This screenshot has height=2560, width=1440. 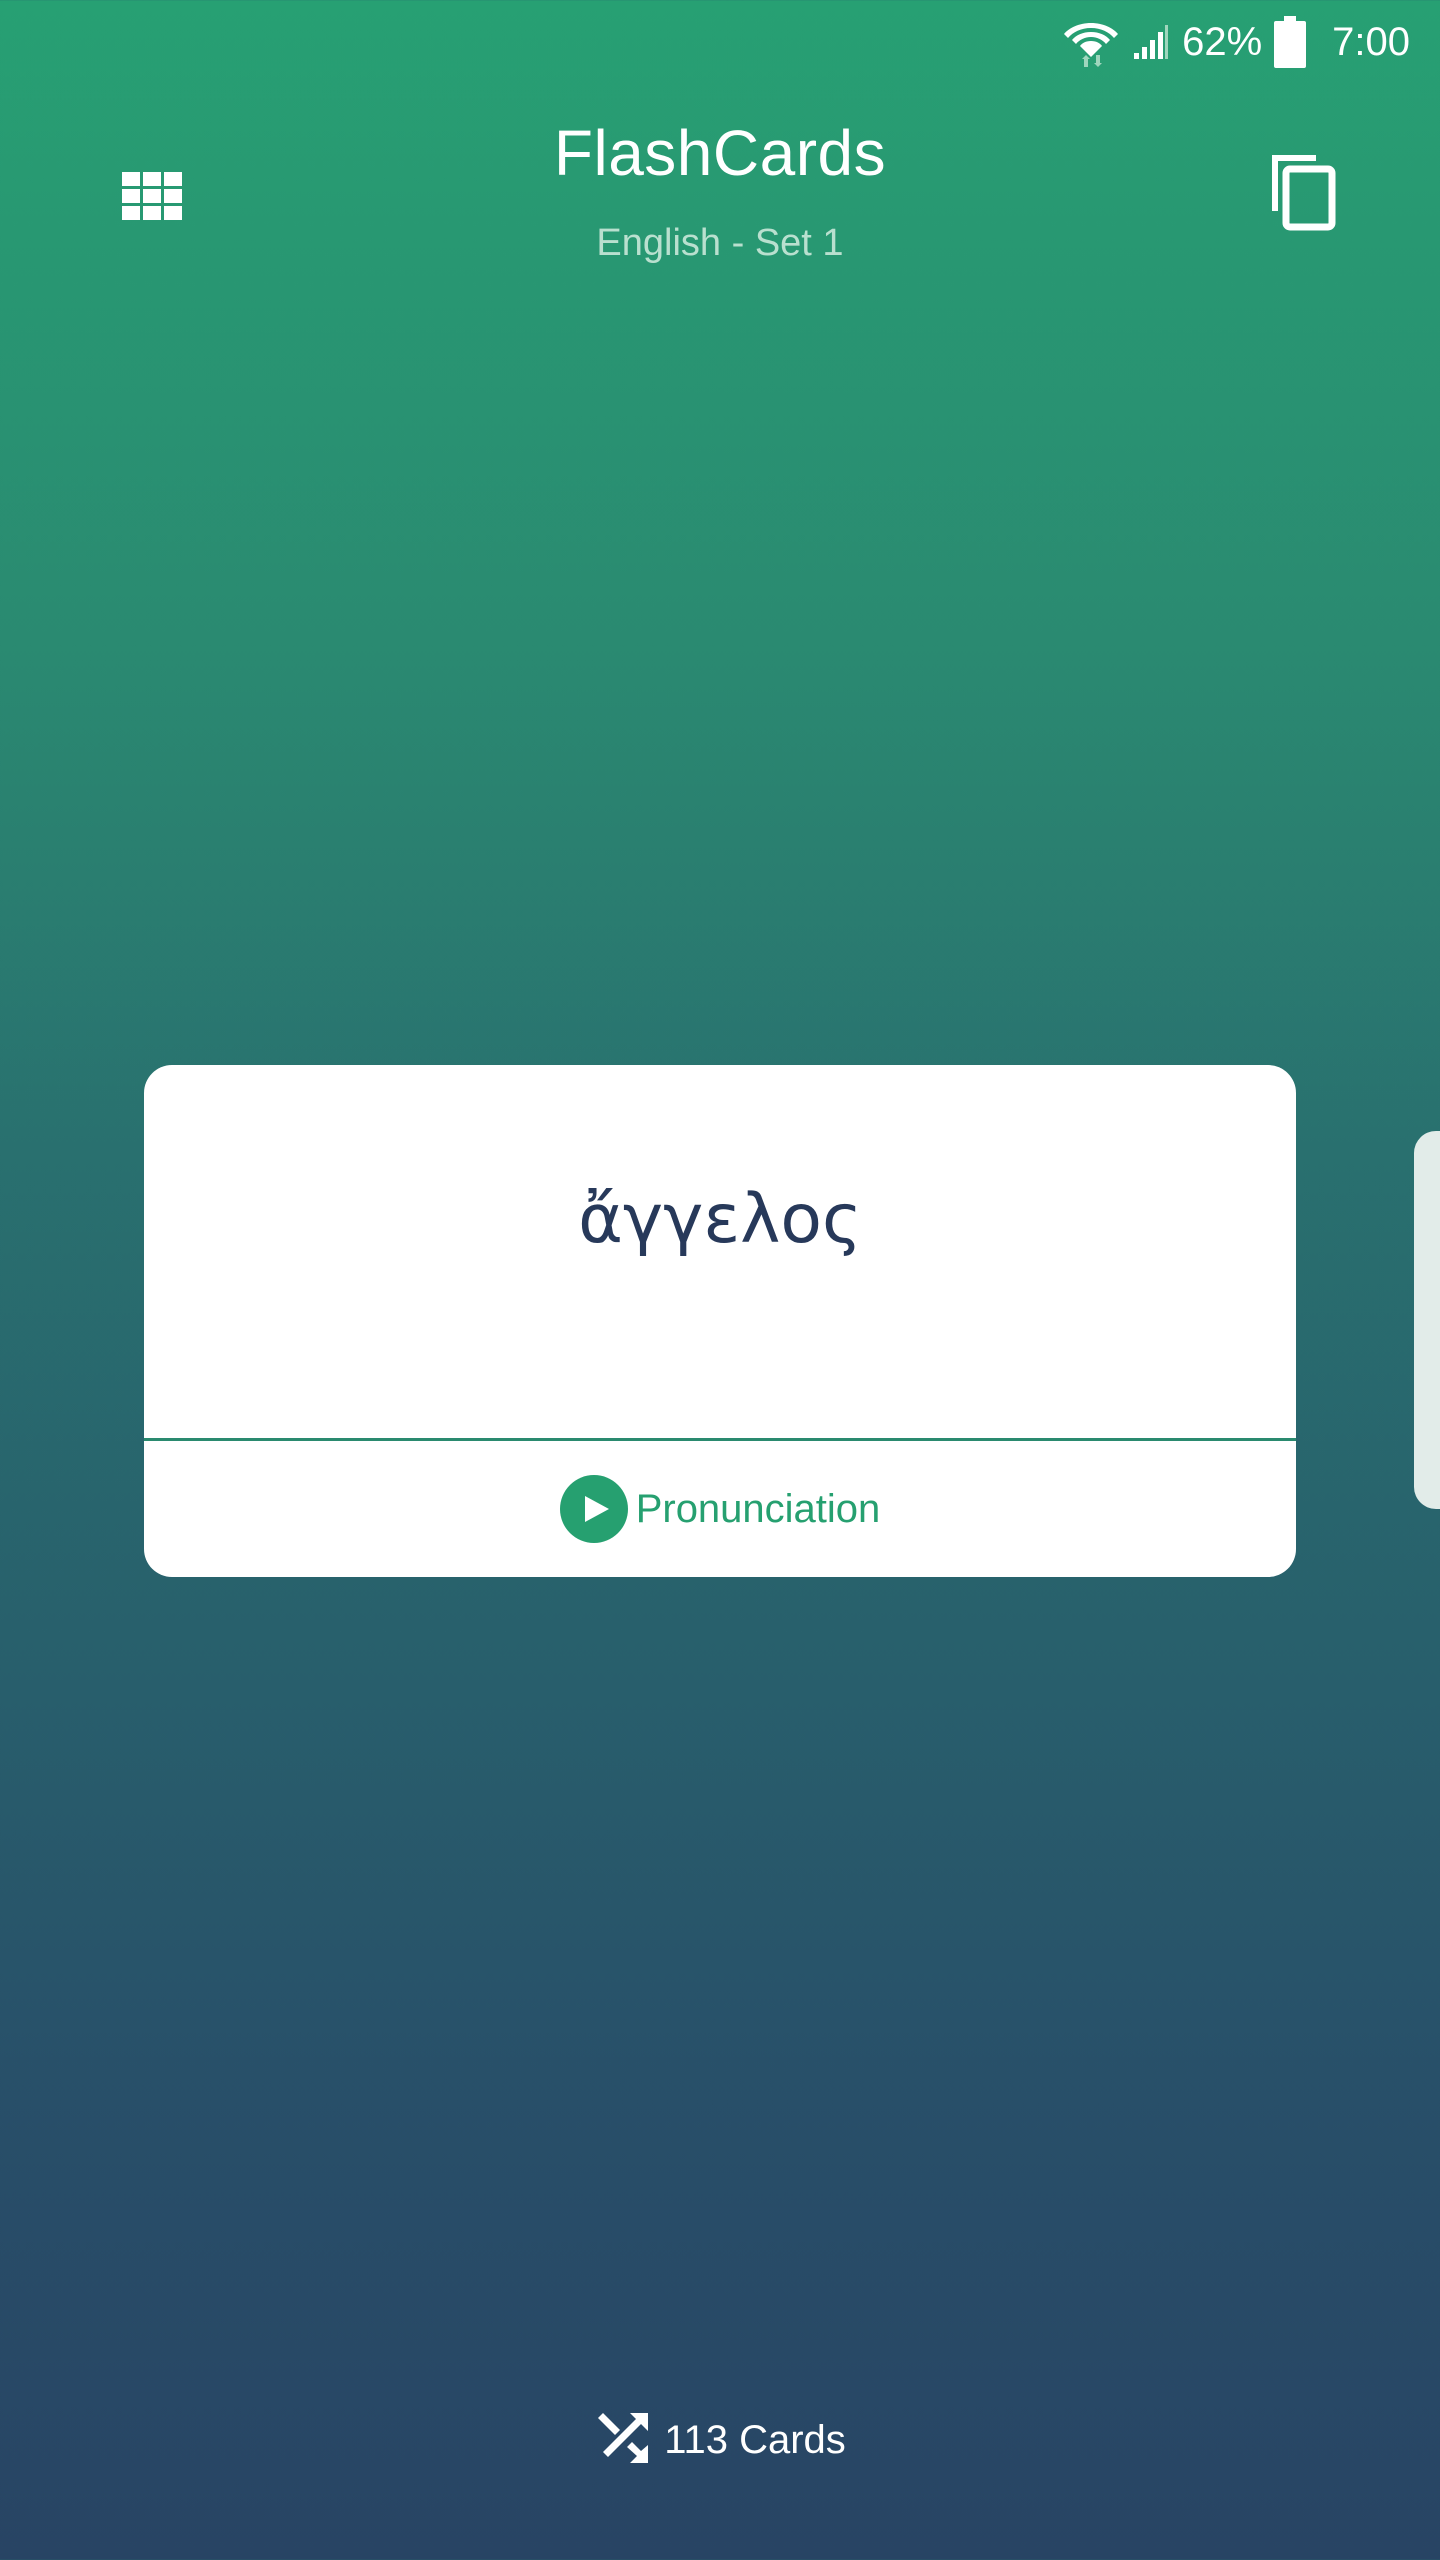 What do you see at coordinates (758, 1508) in the screenshot?
I see `pronunciation-label: Pronunciation` at bounding box center [758, 1508].